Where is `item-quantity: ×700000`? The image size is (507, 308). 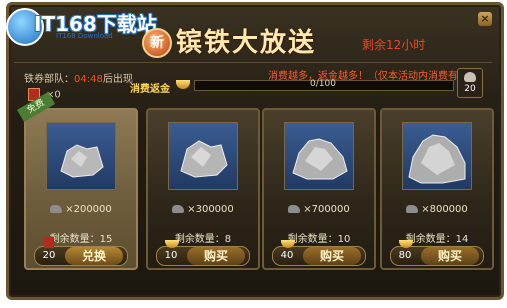
item-quantity: ×700000 is located at coordinates (319, 209).